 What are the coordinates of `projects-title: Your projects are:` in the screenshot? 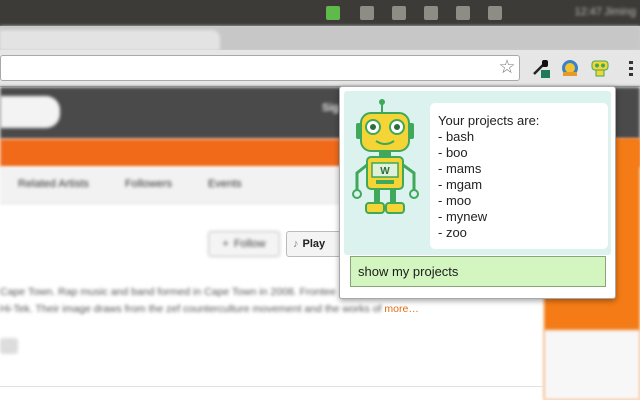 It's located at (489, 120).